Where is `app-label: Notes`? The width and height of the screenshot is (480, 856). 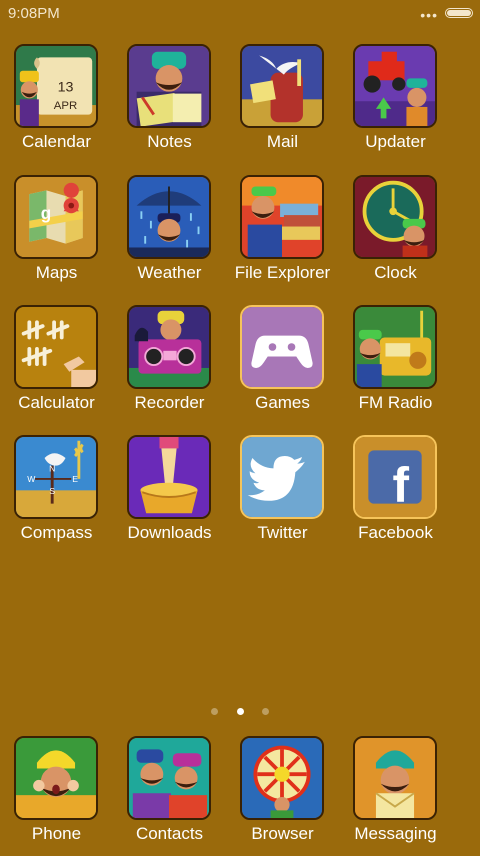
app-label: Notes is located at coordinates (169, 141).